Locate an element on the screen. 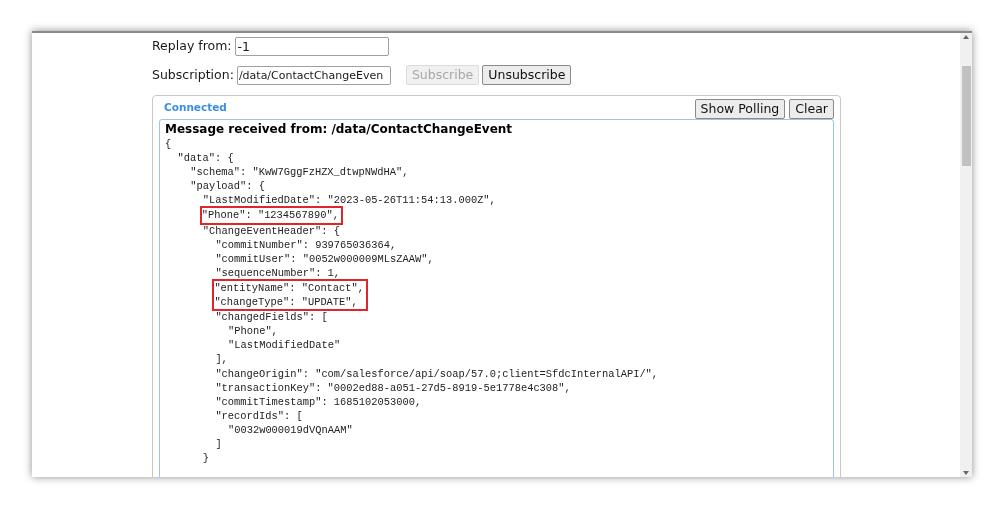  code-line: "commitTimestamp": 1685102053000, is located at coordinates (318, 401).